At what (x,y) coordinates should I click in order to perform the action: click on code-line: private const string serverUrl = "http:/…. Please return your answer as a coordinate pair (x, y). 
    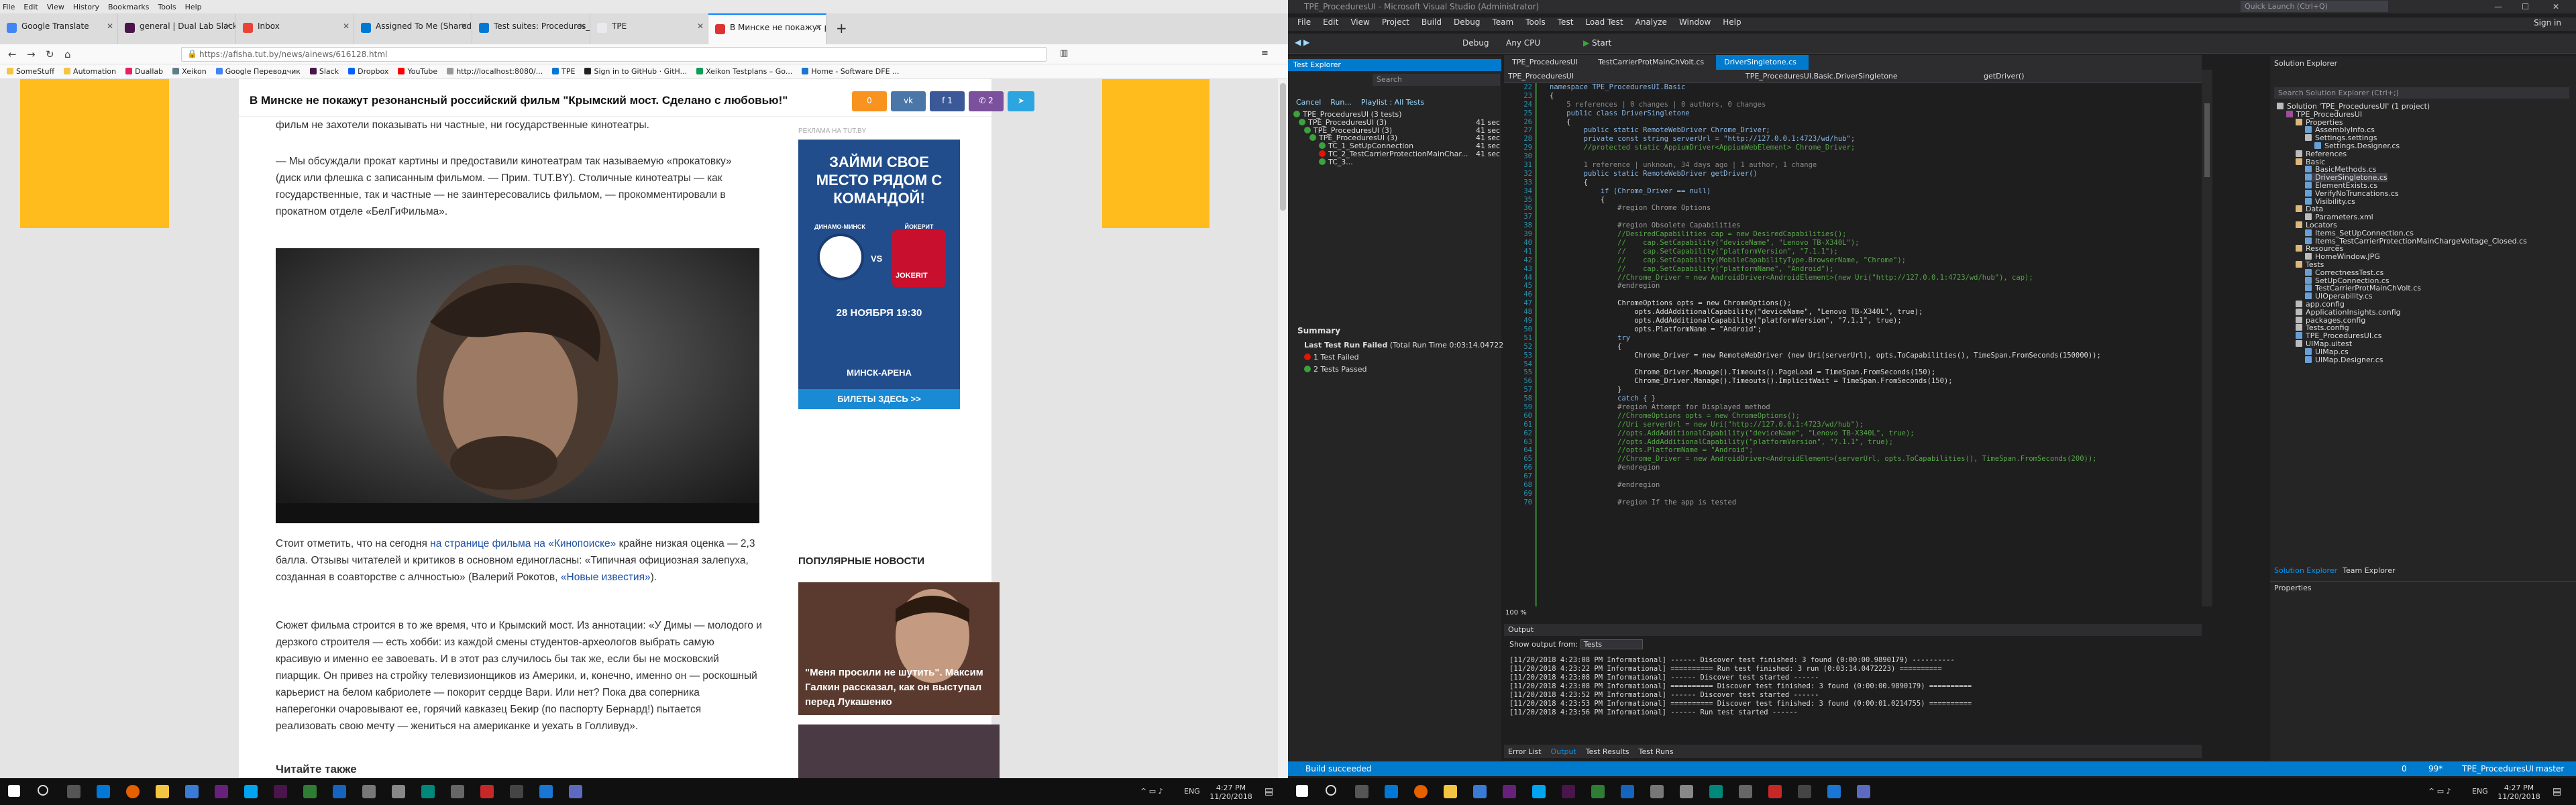
    Looking at the image, I should click on (1872, 139).